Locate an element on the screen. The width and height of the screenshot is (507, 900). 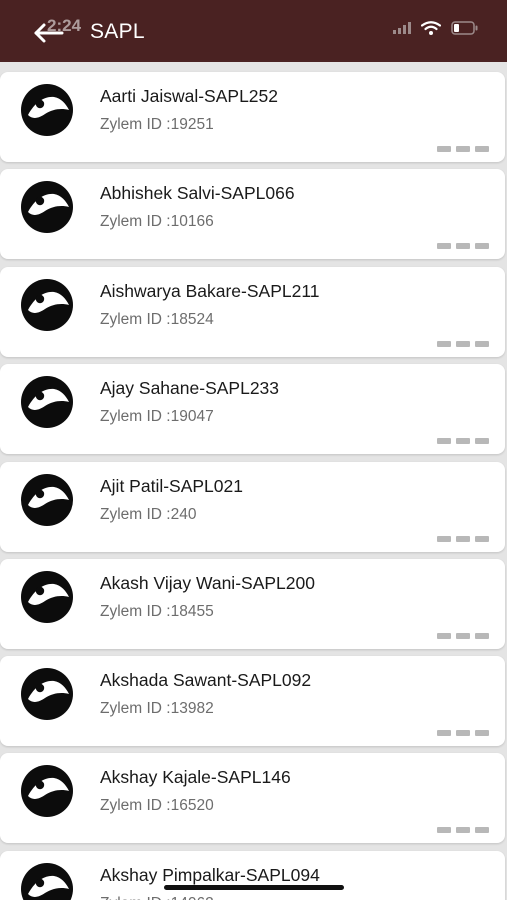
contact-zylem-id: Zylem ID :240 is located at coordinates (148, 514).